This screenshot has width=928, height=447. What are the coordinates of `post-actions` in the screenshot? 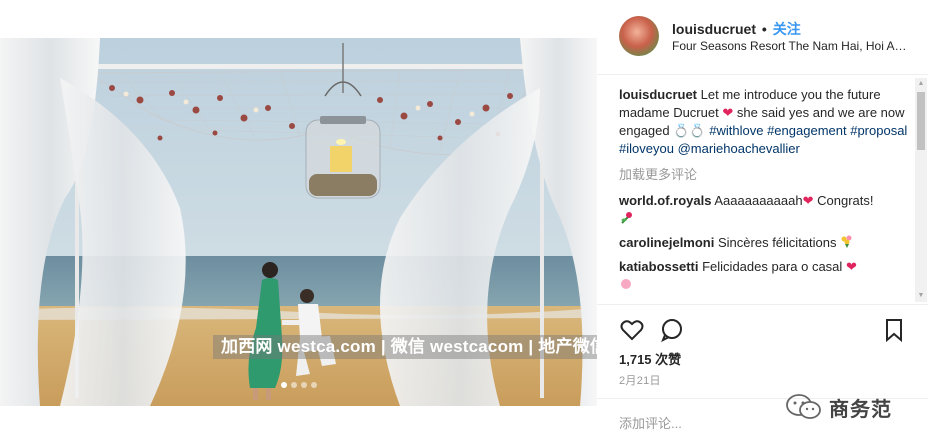 It's located at (762, 326).